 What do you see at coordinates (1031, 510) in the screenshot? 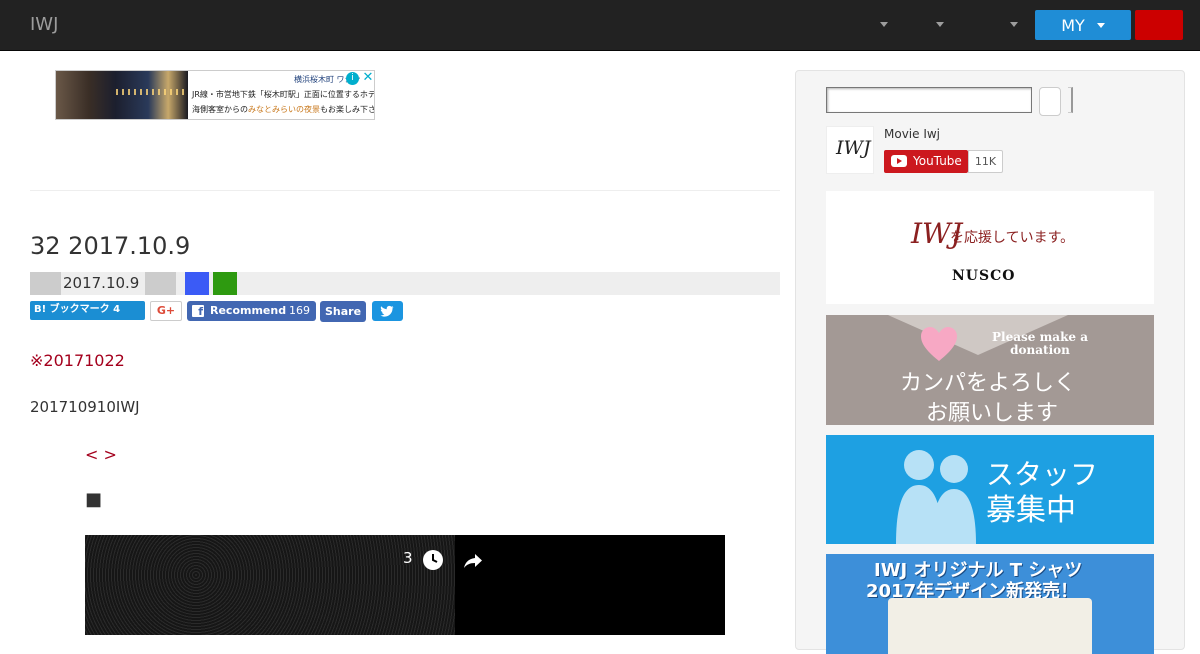
I see `staff-text-line2: 募集中` at bounding box center [1031, 510].